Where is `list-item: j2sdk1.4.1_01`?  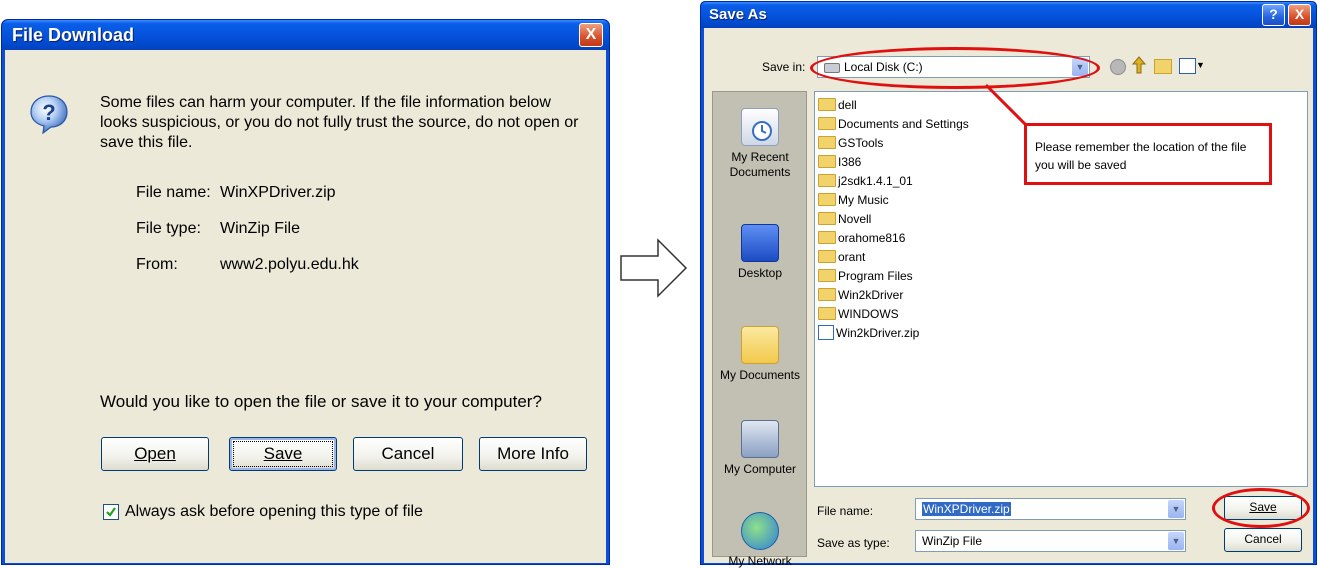
list-item: j2sdk1.4.1_01 is located at coordinates (893, 181).